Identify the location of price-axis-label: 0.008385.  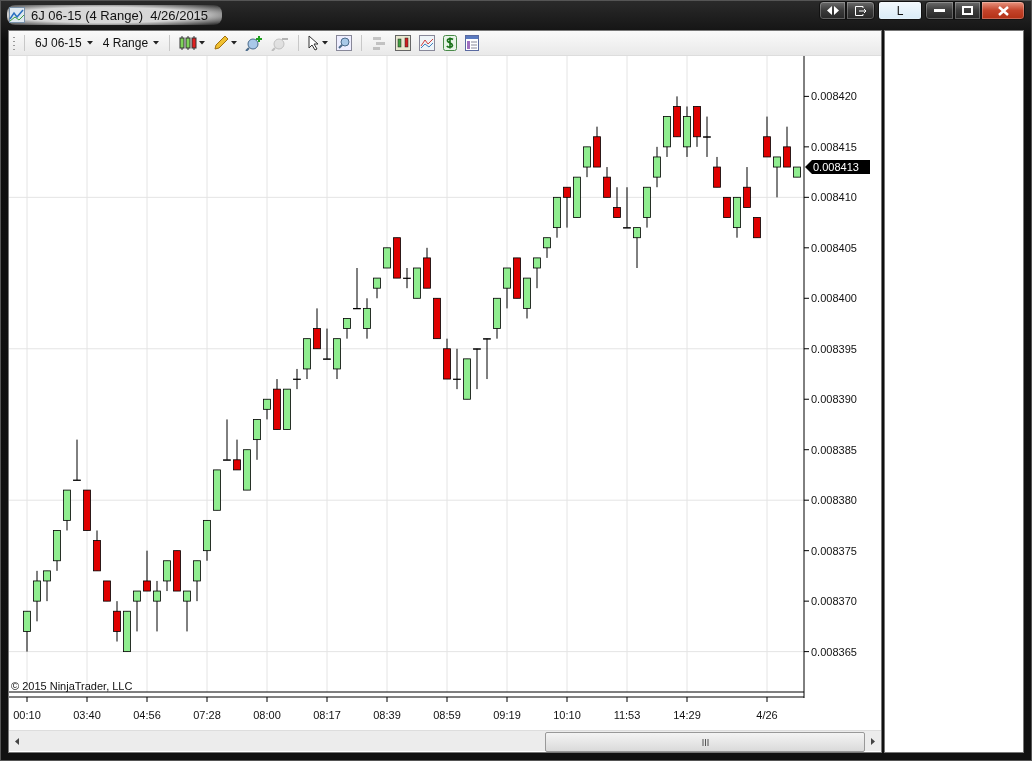
(834, 449).